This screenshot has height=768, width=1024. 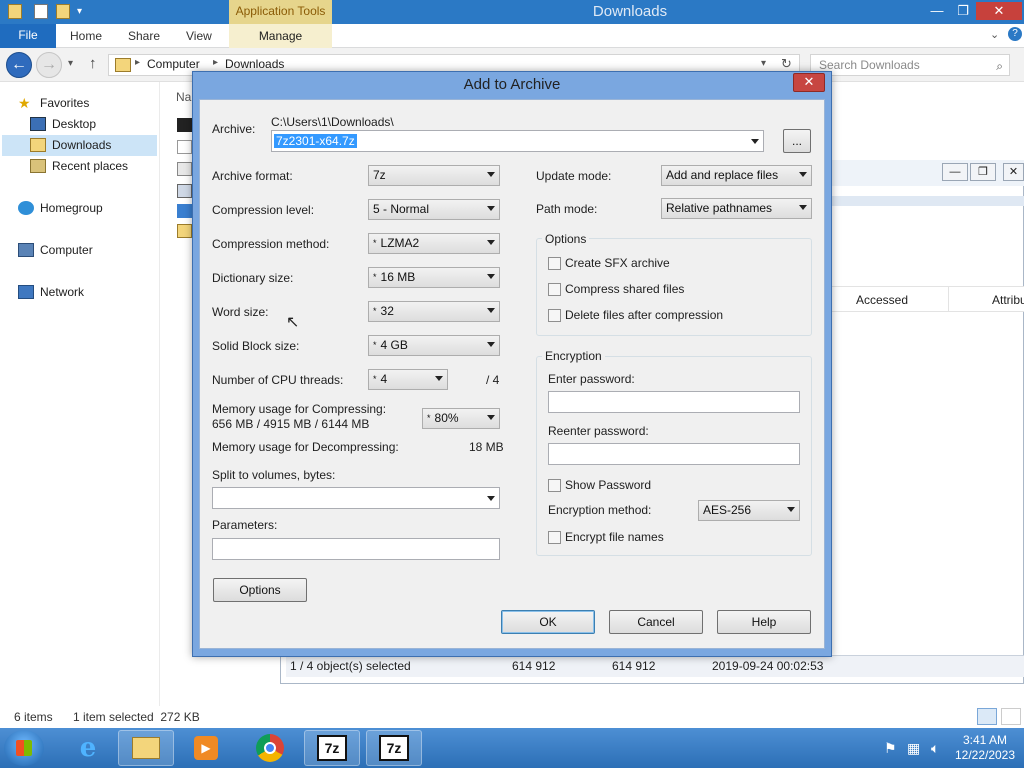 What do you see at coordinates (890, 748) in the screenshot?
I see `flag-icon: ⚑` at bounding box center [890, 748].